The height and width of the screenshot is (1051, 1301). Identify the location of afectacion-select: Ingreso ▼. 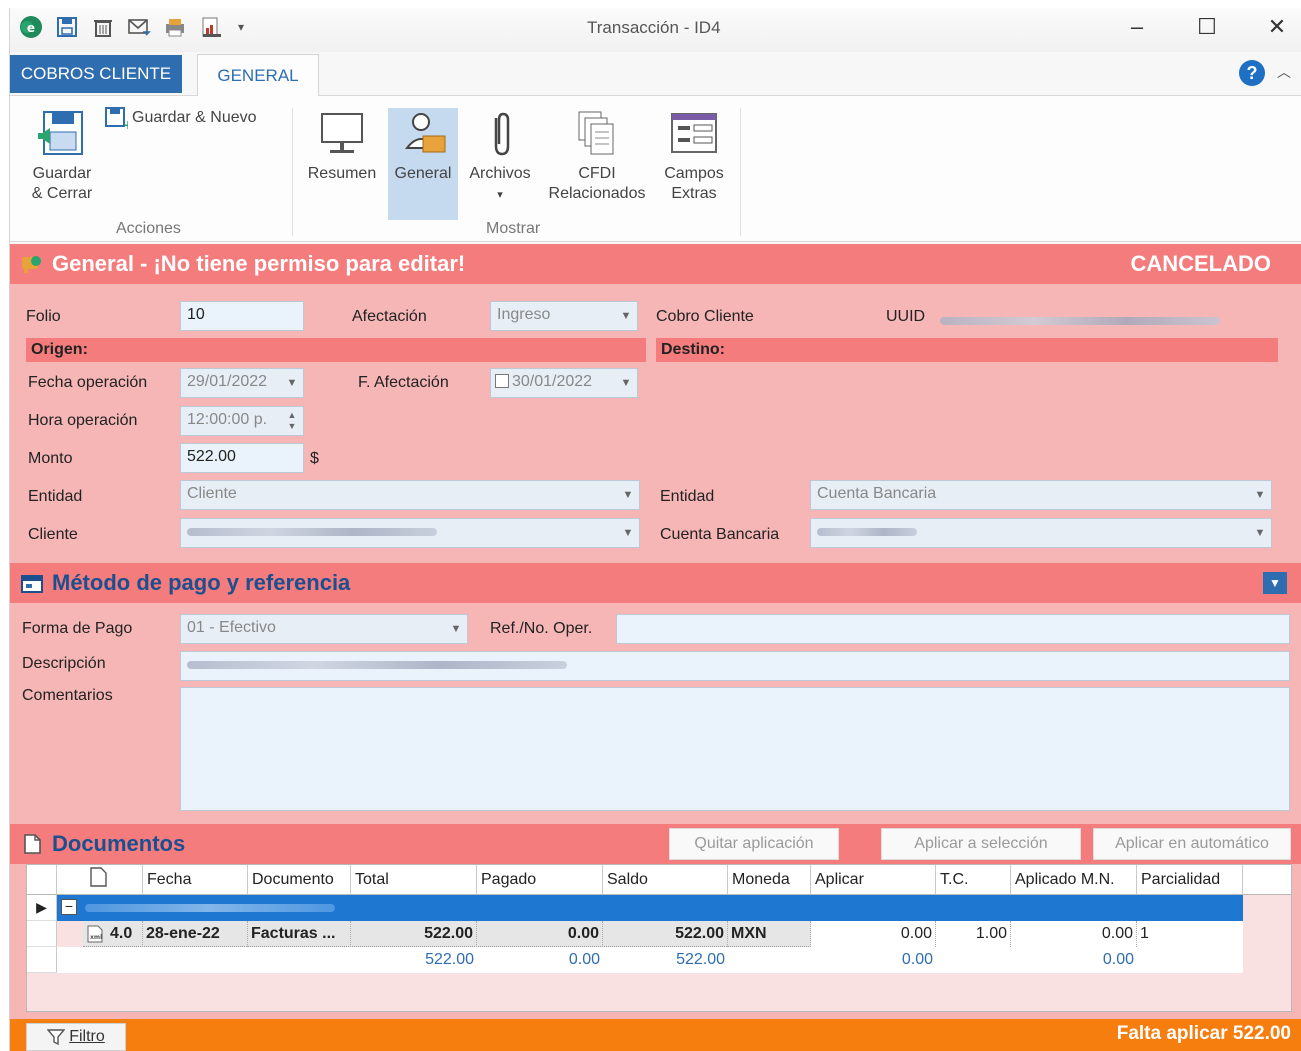
(564, 316).